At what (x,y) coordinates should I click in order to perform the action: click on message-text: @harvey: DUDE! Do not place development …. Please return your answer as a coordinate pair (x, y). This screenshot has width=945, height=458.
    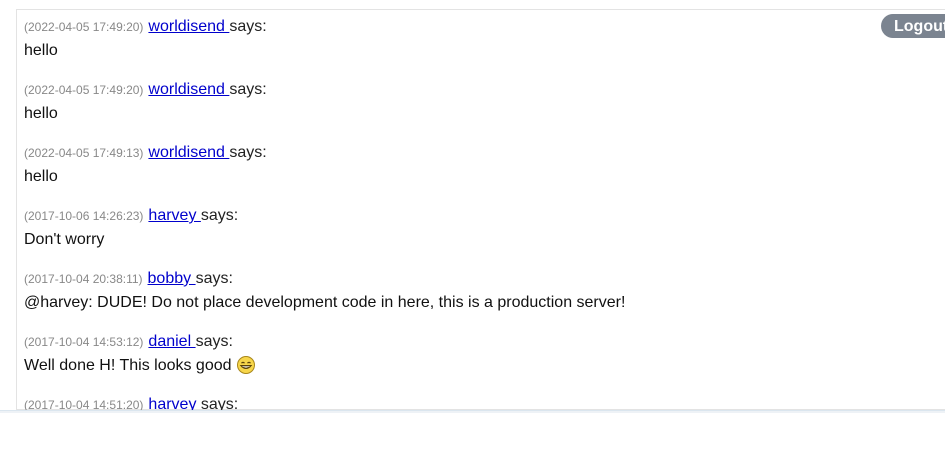
    Looking at the image, I should click on (325, 302).